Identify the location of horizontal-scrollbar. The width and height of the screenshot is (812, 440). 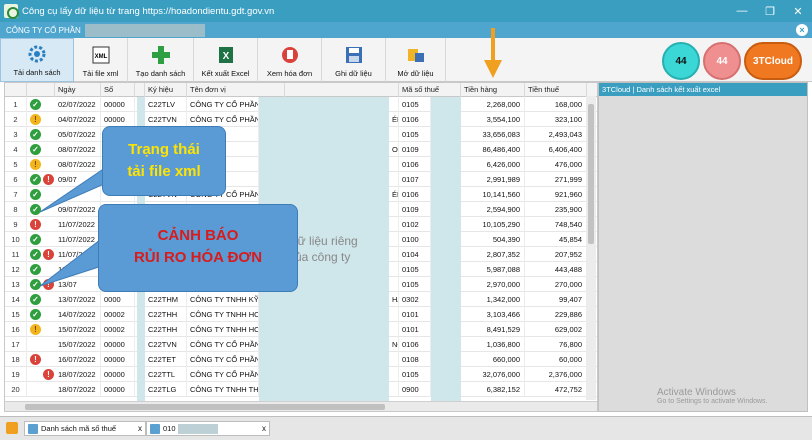
(301, 406).